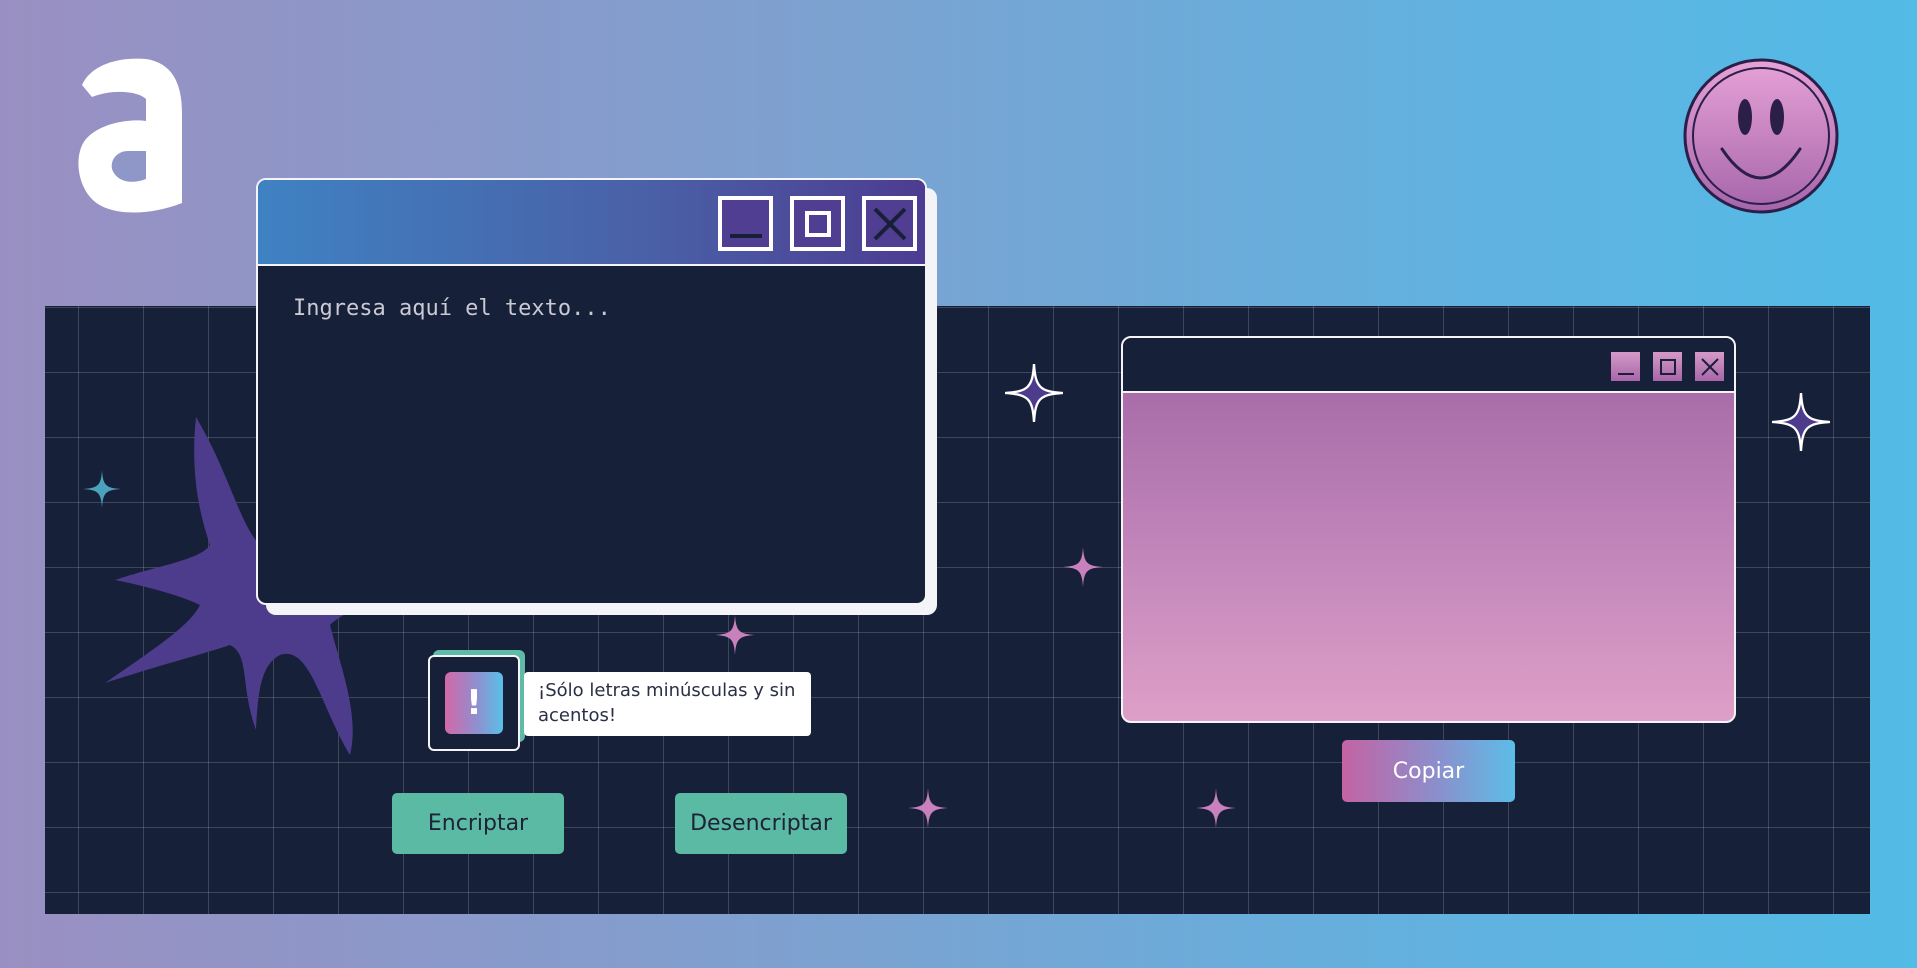 The image size is (1917, 968). Describe the element at coordinates (1428, 771) in the screenshot. I see `copy-button: Copiar` at that location.